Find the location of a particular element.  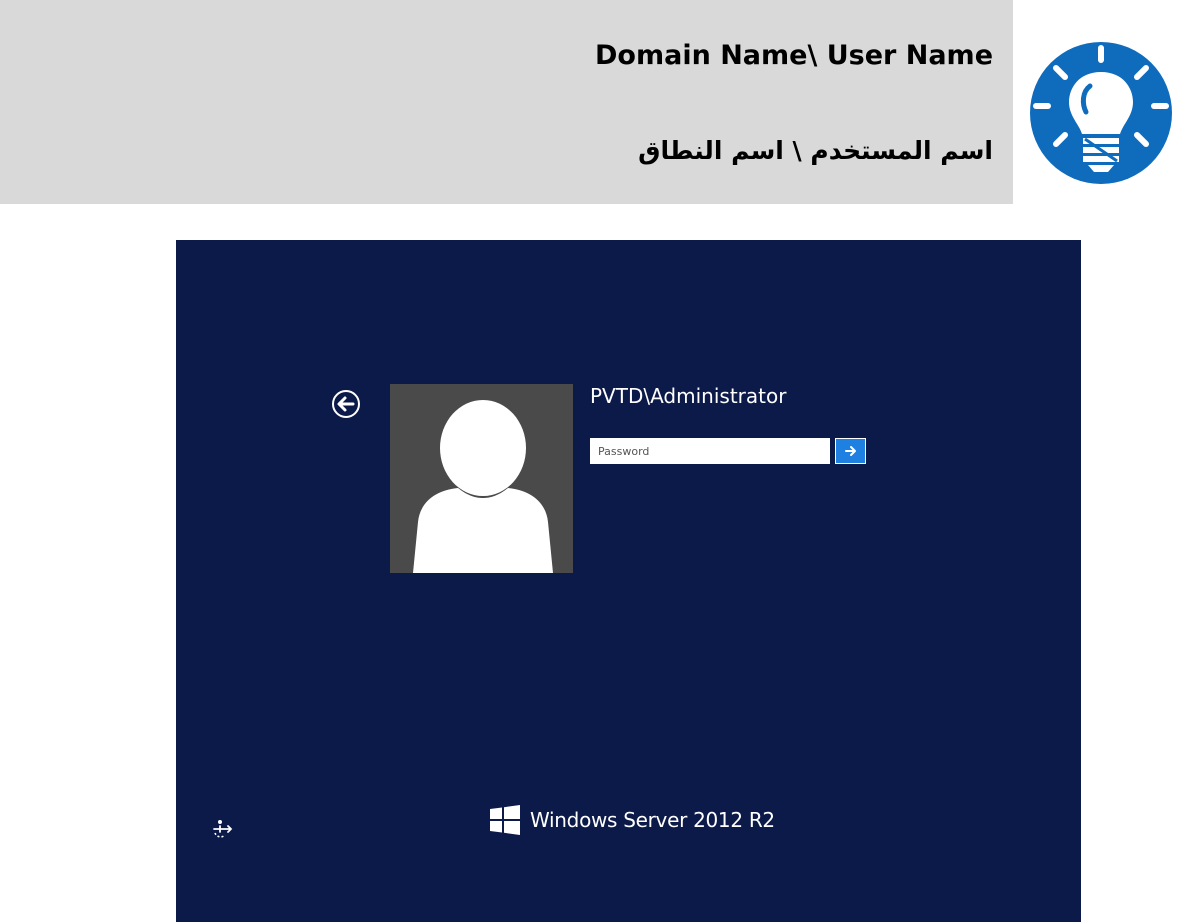

tip-title-arabic: اسم المستخدم \ اسم النطاق is located at coordinates (815, 150).